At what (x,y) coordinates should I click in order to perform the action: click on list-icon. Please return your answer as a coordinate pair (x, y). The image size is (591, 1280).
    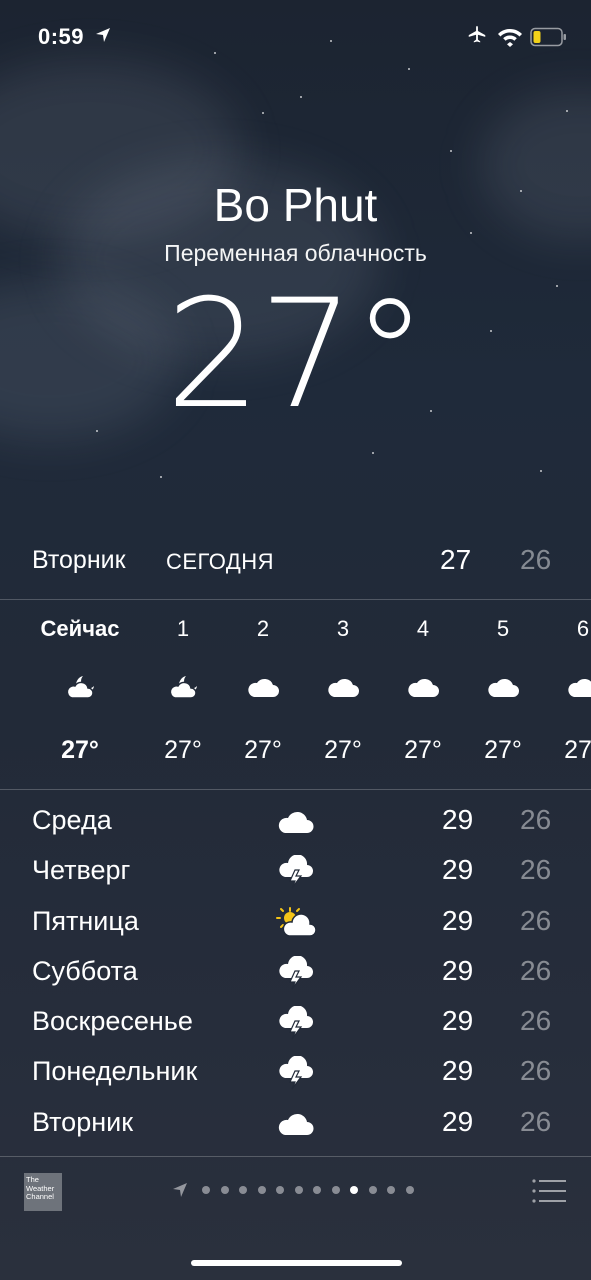
    Looking at the image, I should click on (549, 1191).